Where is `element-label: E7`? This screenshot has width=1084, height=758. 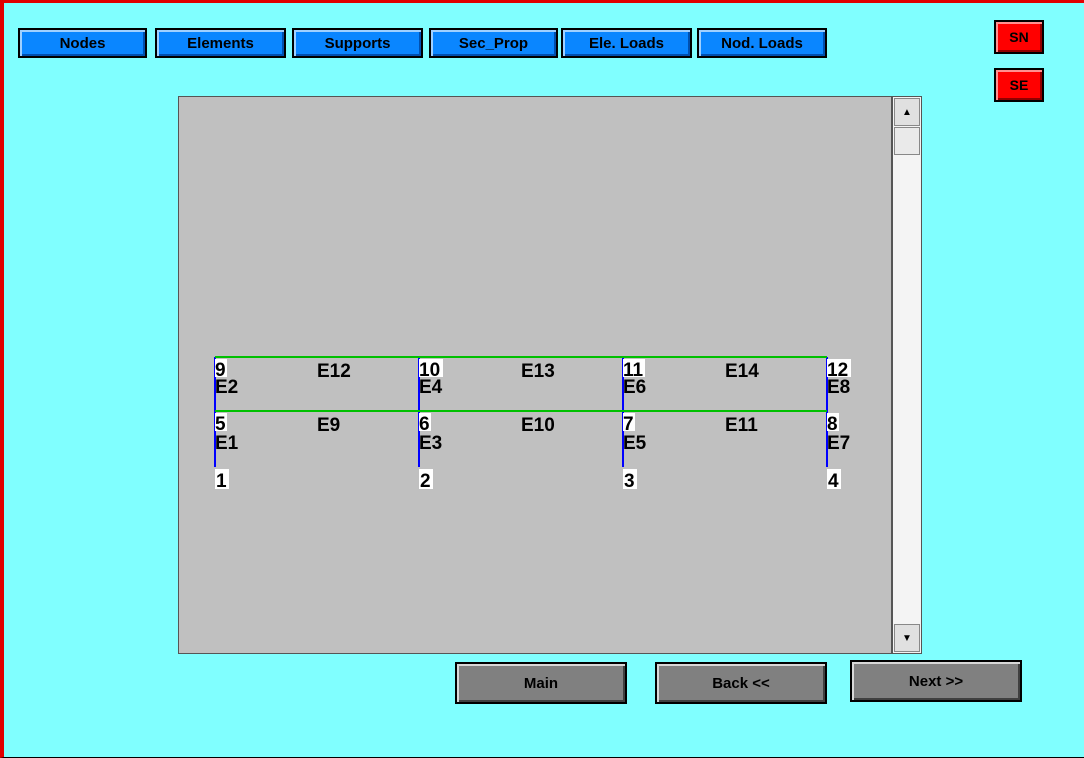
element-label: E7 is located at coordinates (838, 443).